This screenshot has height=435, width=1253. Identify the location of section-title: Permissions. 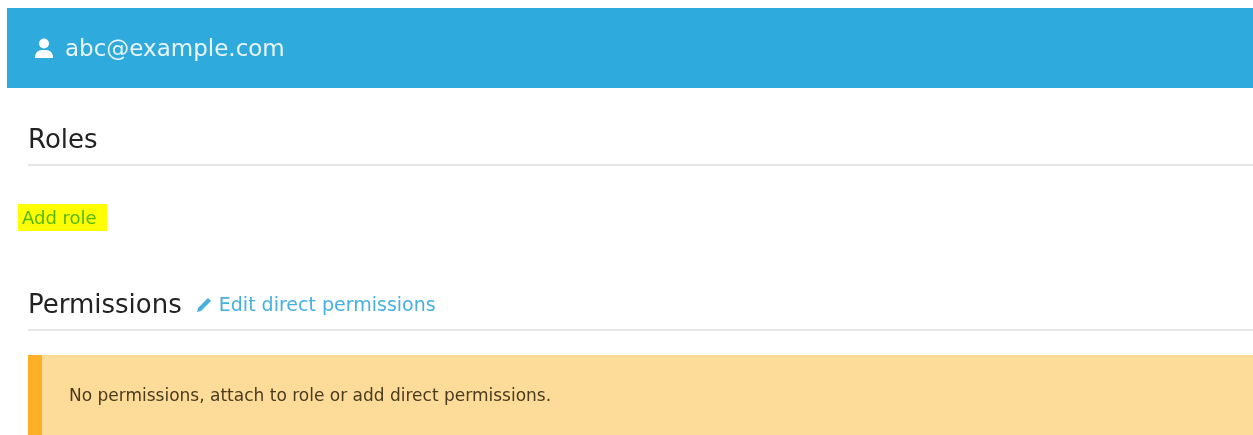
(105, 304).